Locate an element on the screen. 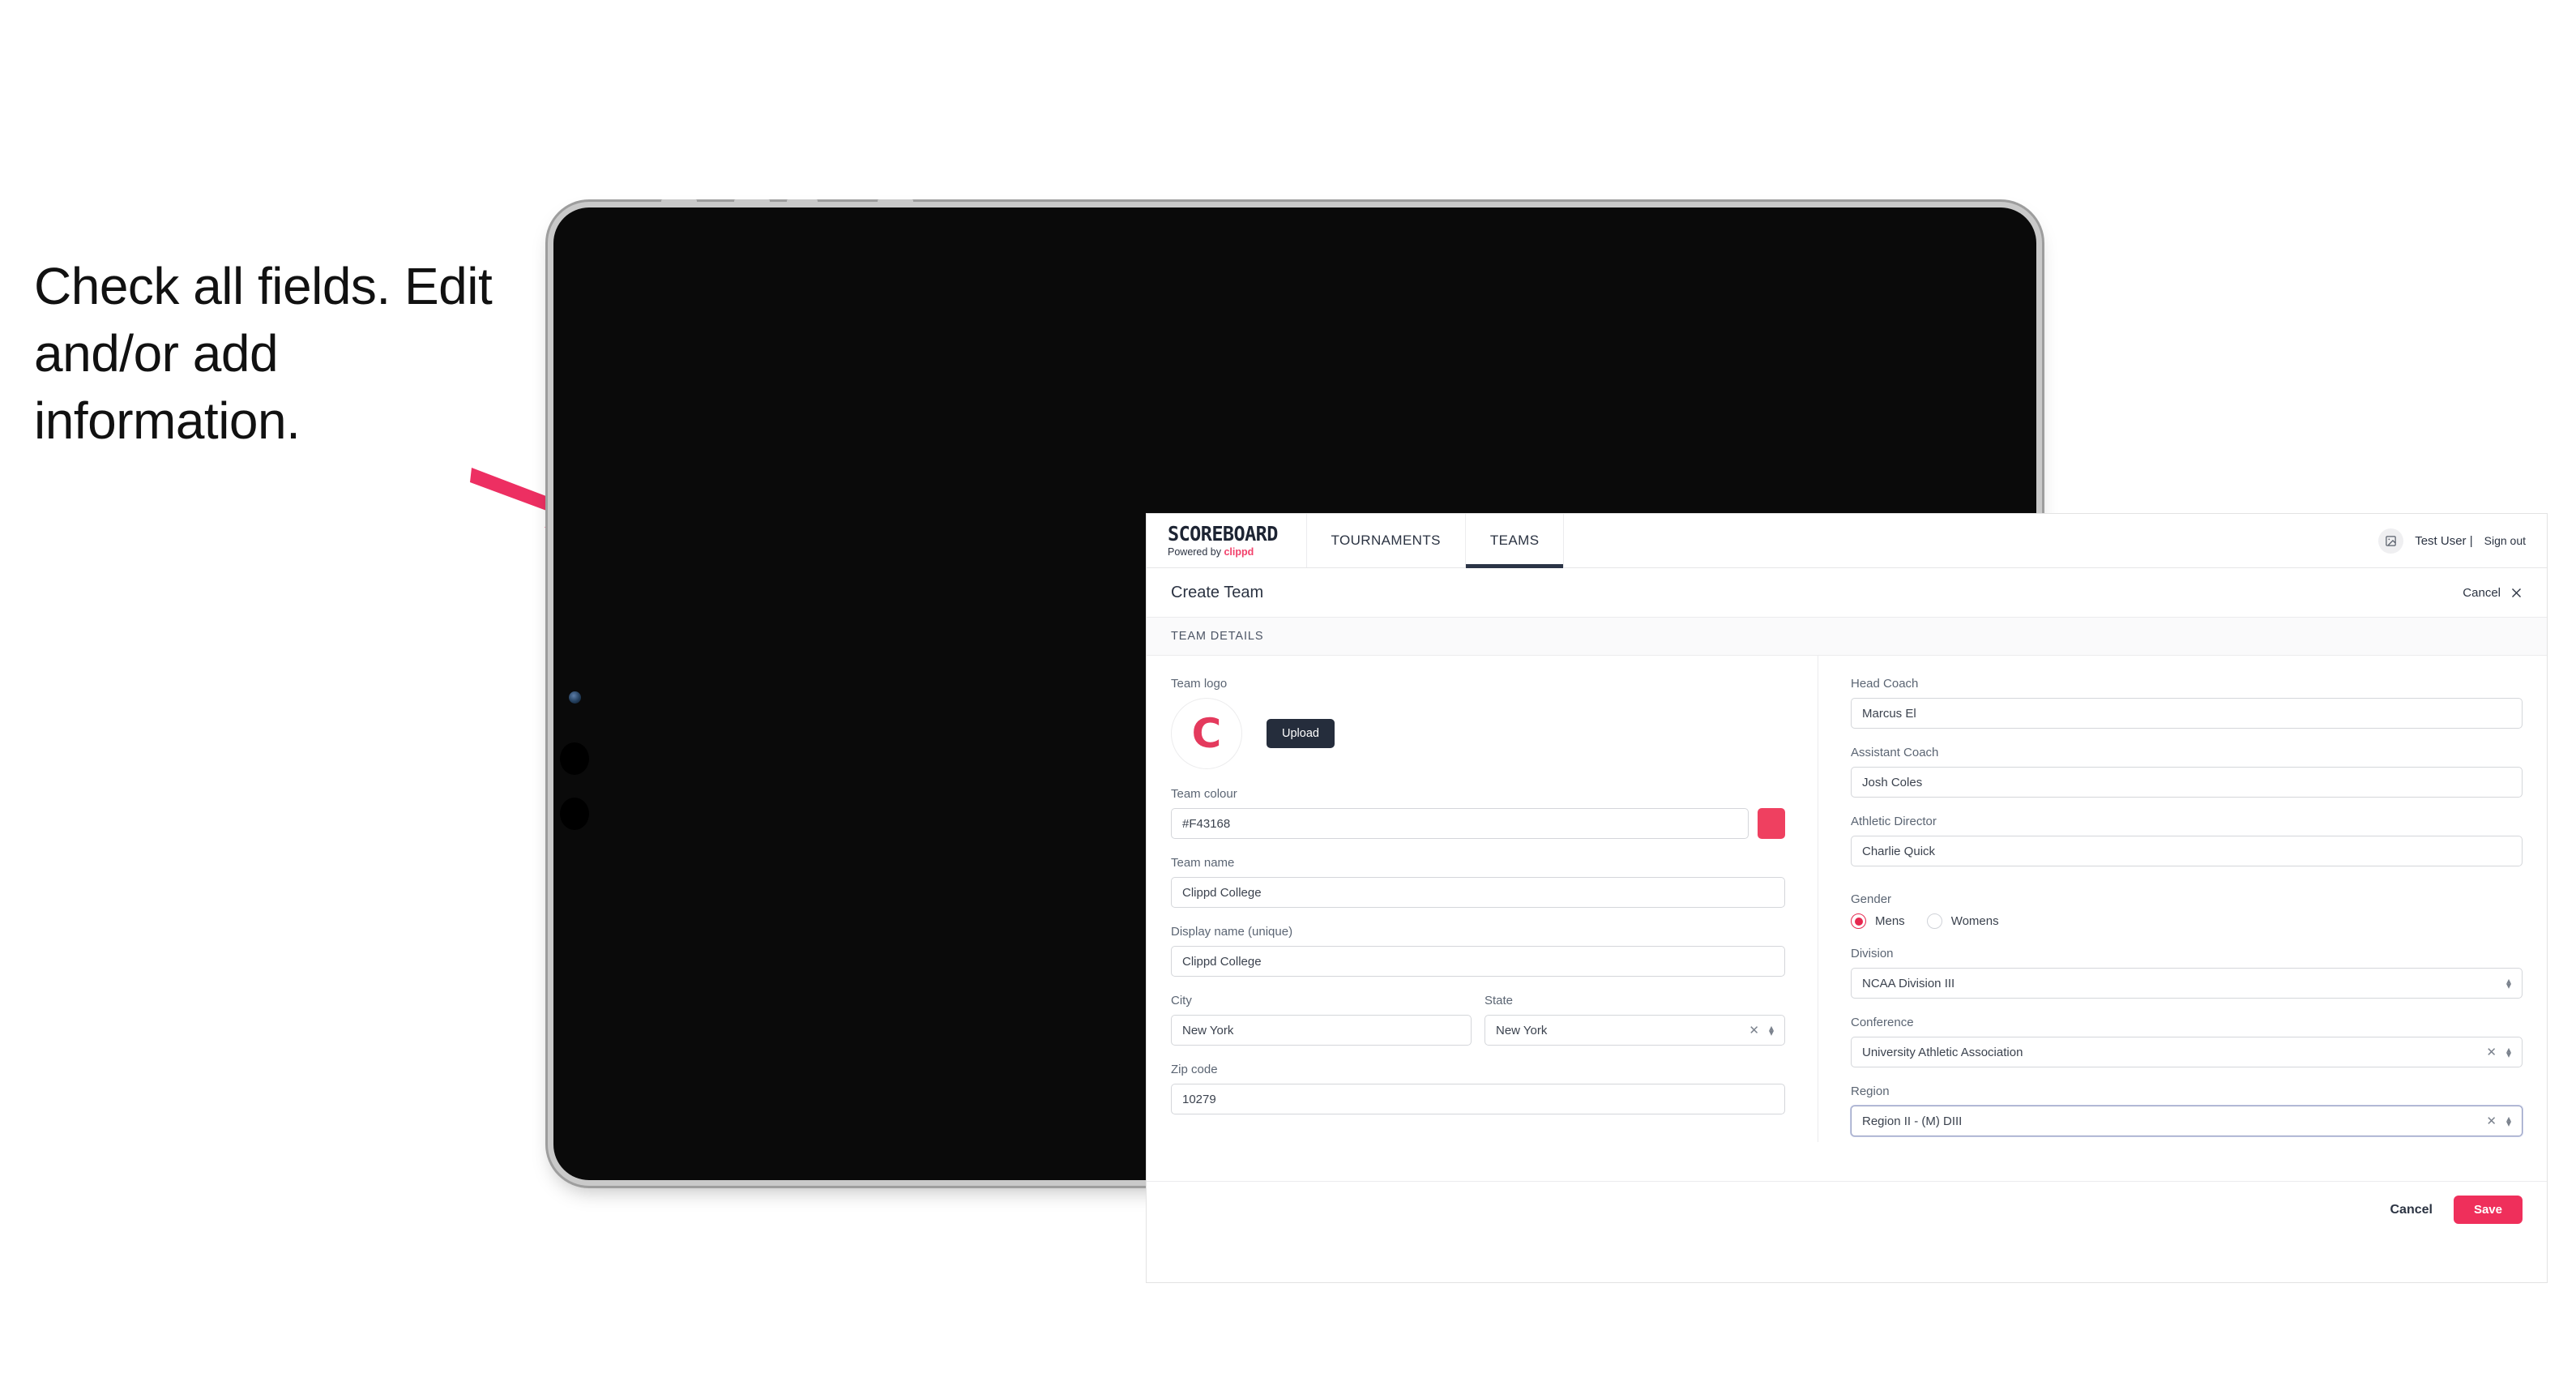 This screenshot has height=1386, width=2576. state-select-value: New York is located at coordinates (1522, 1030).